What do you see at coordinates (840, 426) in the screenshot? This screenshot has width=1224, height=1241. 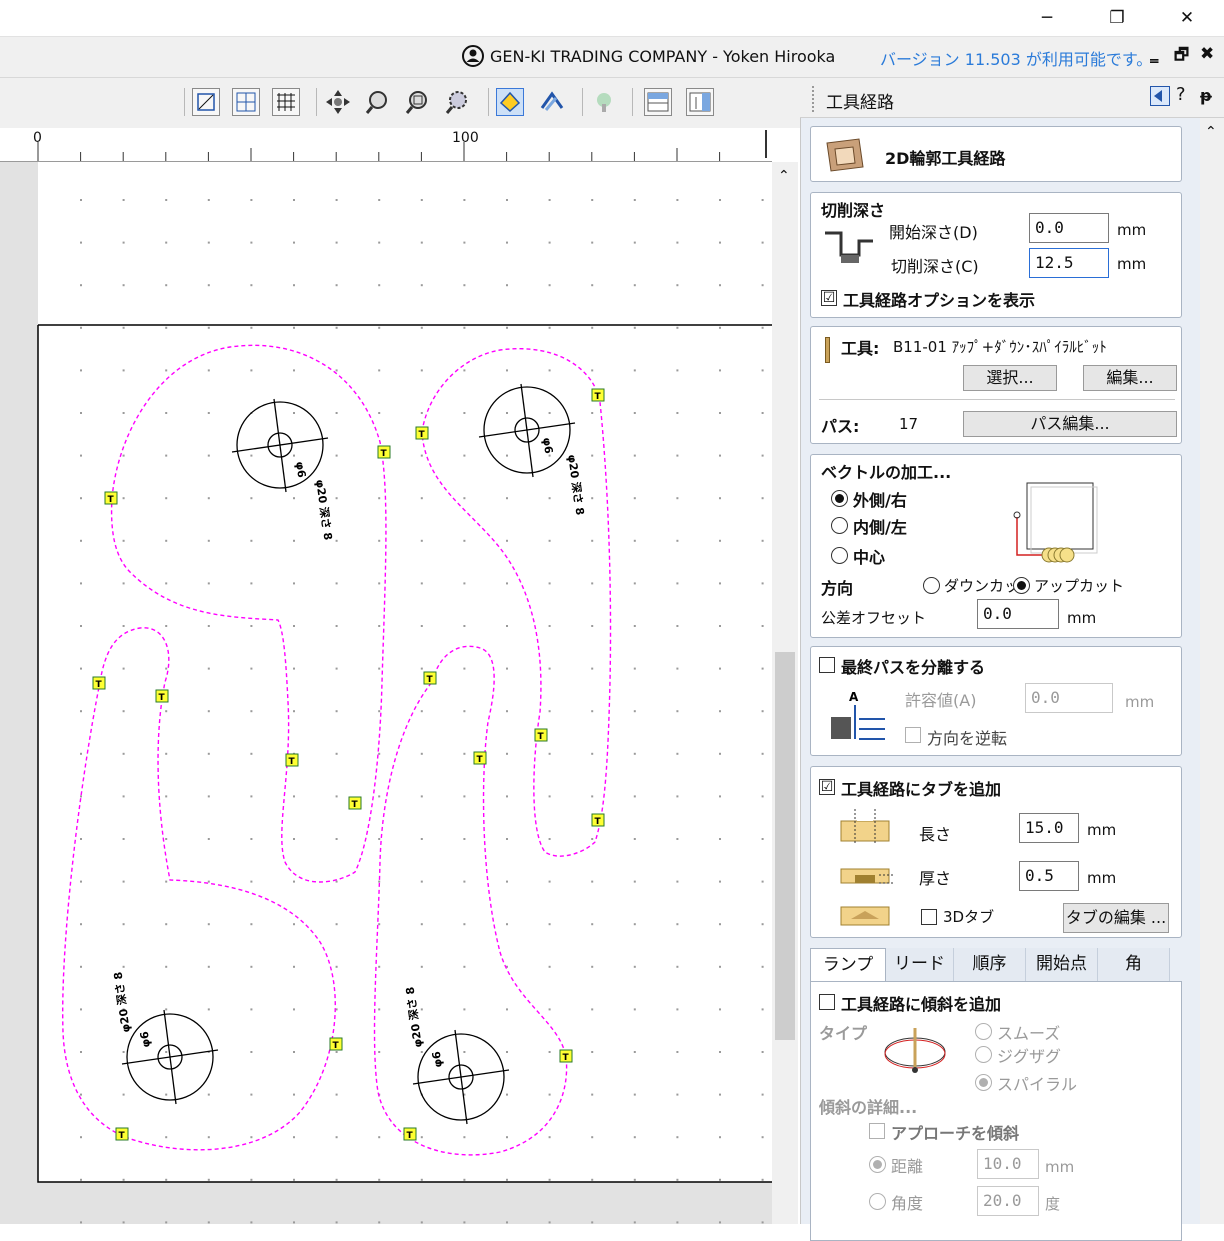 I see `passes-label: パス:` at bounding box center [840, 426].